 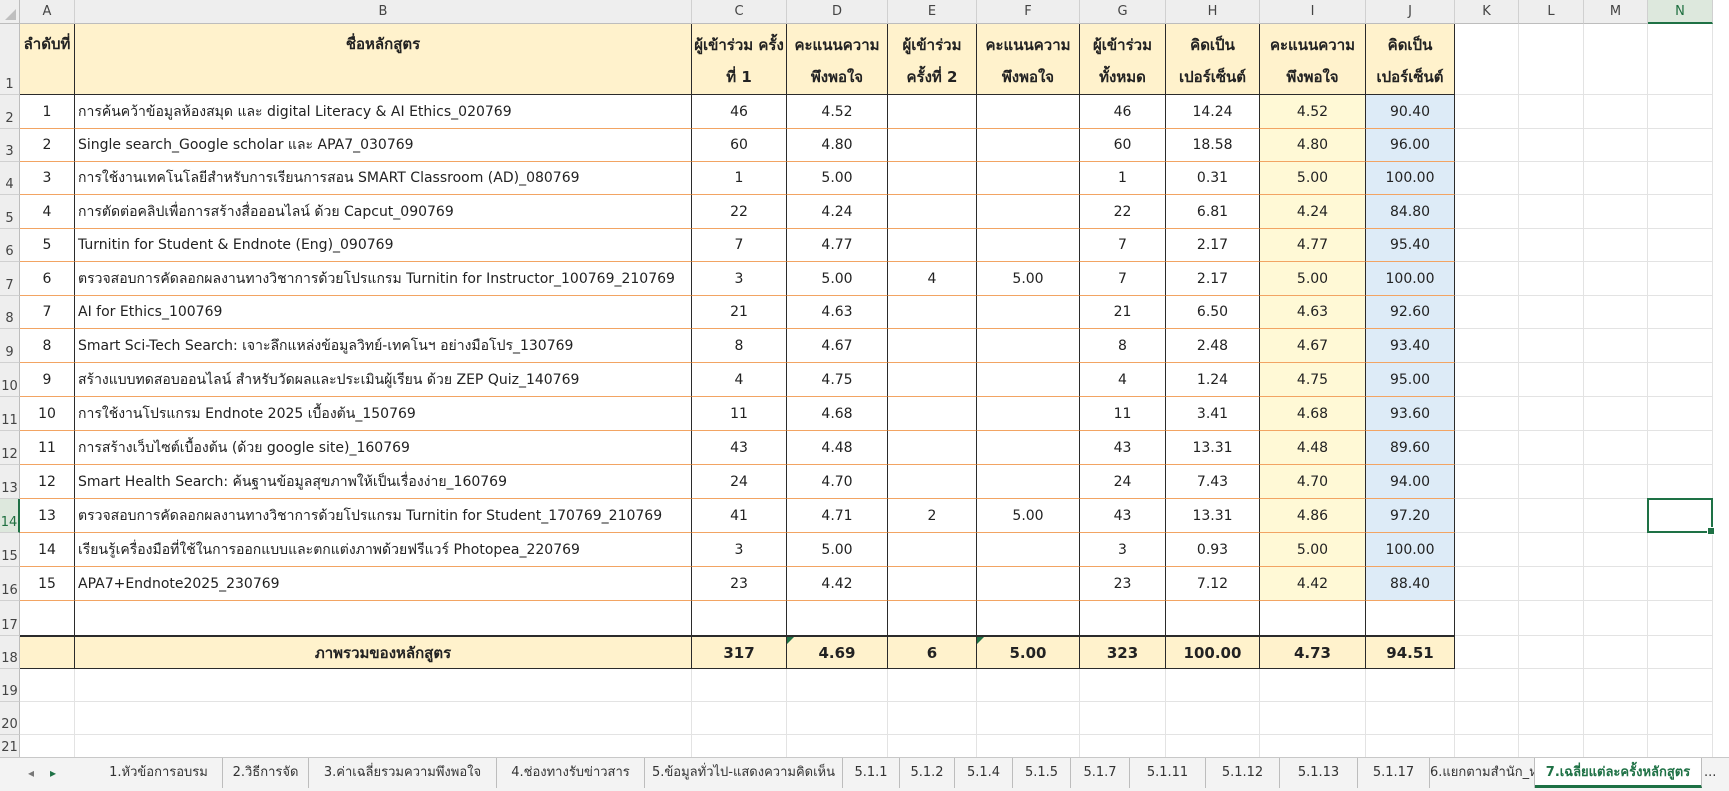 What do you see at coordinates (1313, 448) in the screenshot?
I see `data-cell-i: 4.48` at bounding box center [1313, 448].